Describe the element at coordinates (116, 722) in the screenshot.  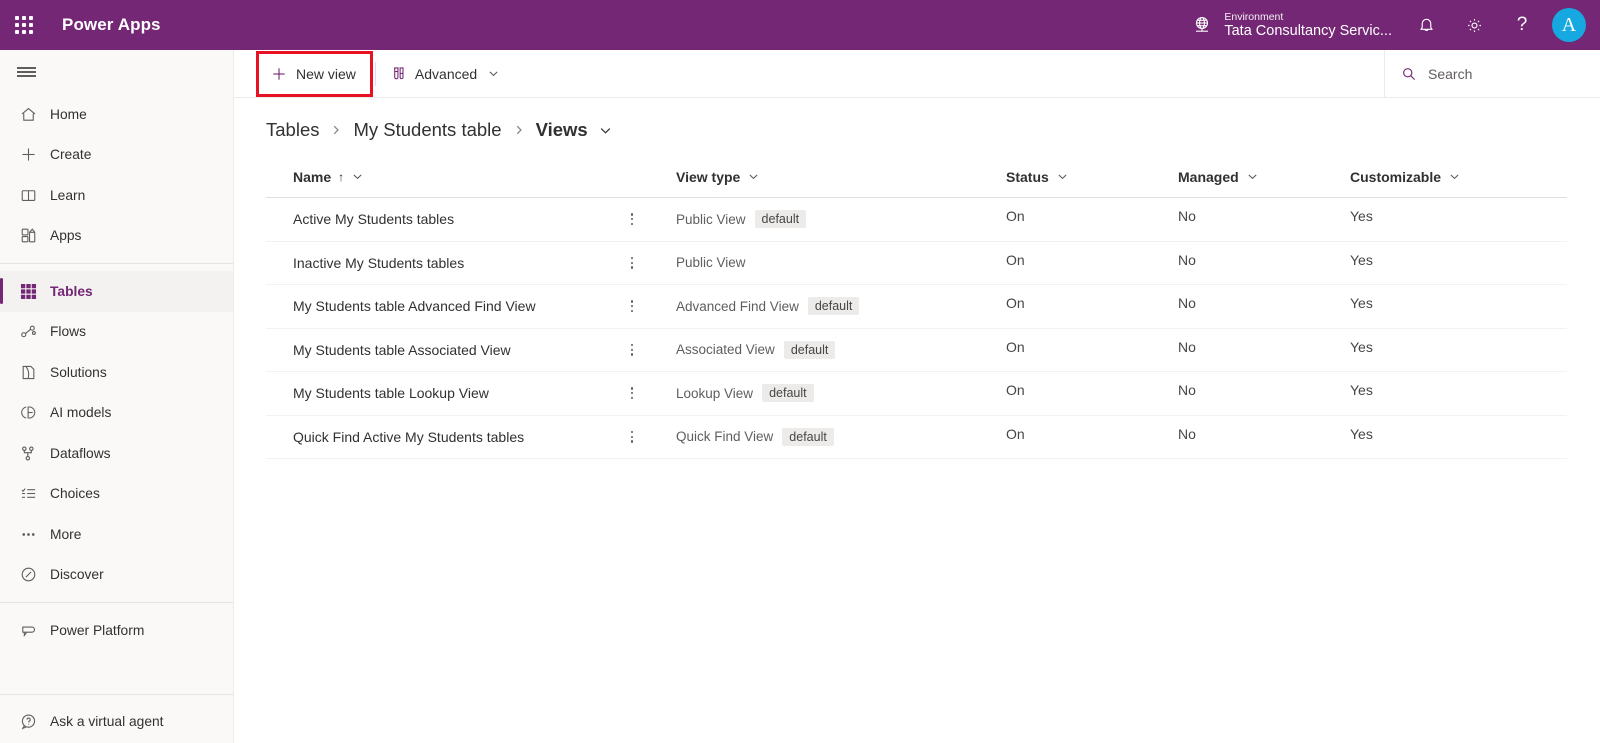
I see `sidebar-item-ask-a-virtual-agent: Ask a virtual agent` at that location.